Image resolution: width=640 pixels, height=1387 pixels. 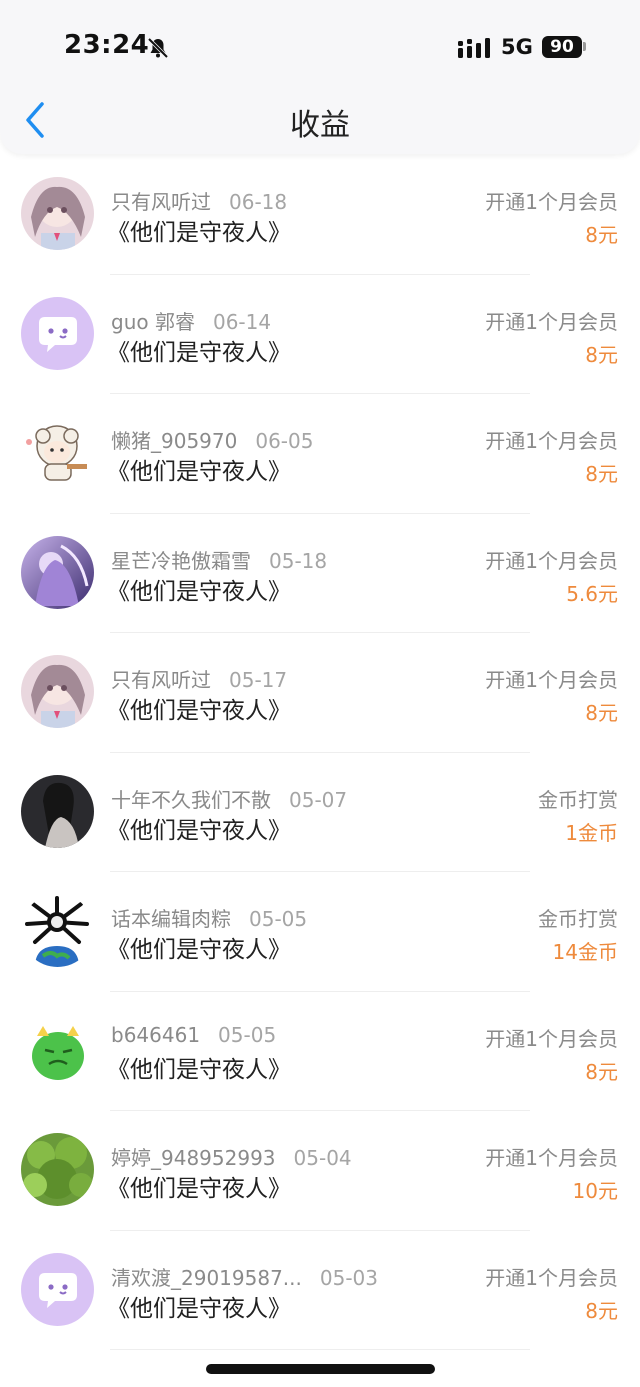 I want to click on home-indicator, so click(x=320, y=1369).